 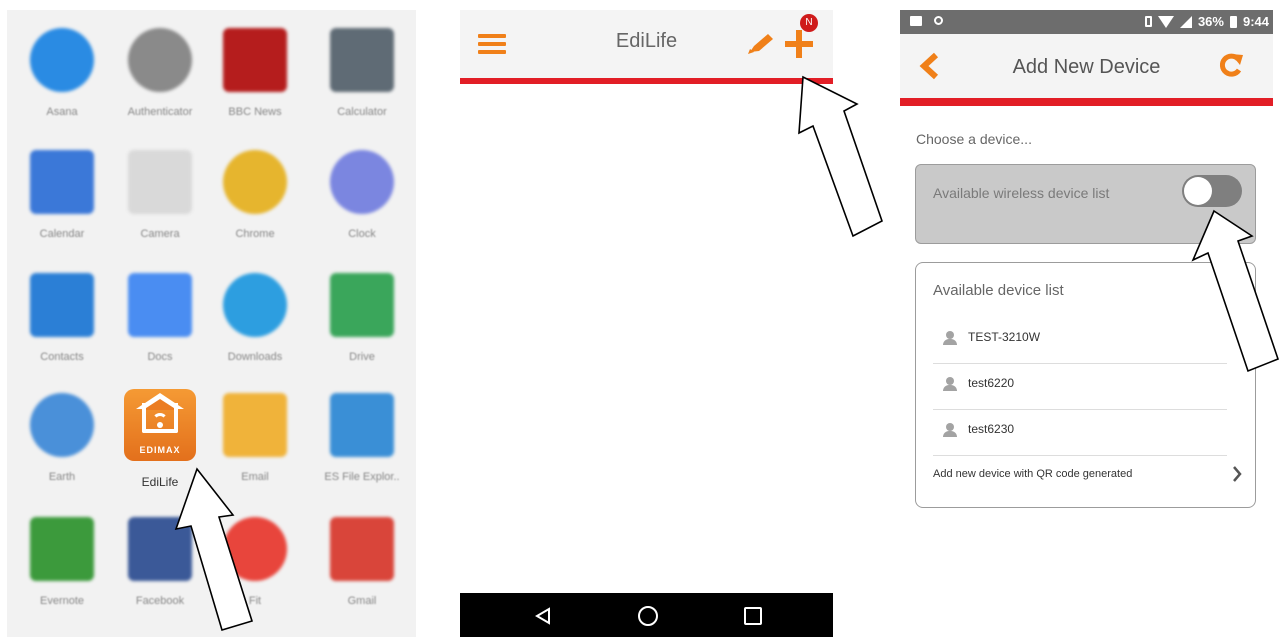 I want to click on app-header: Add New Device, so click(x=1086, y=70).